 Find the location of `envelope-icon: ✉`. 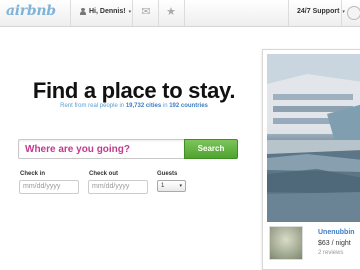

envelope-icon: ✉ is located at coordinates (146, 11).